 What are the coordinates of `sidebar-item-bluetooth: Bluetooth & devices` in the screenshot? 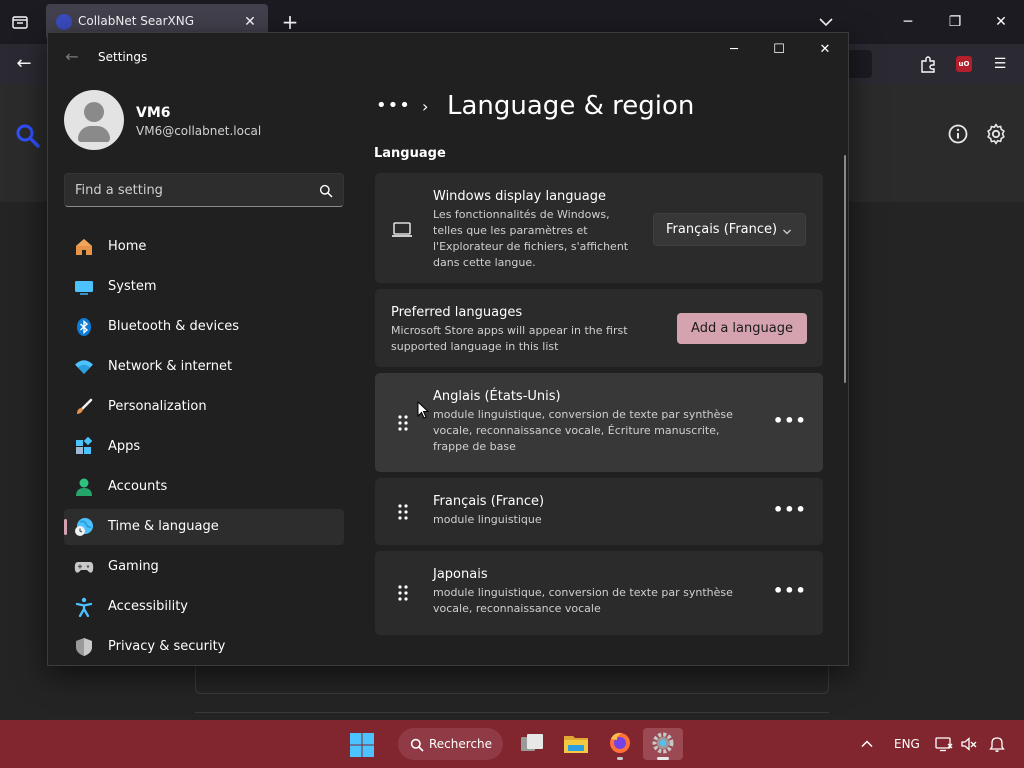 It's located at (204, 327).